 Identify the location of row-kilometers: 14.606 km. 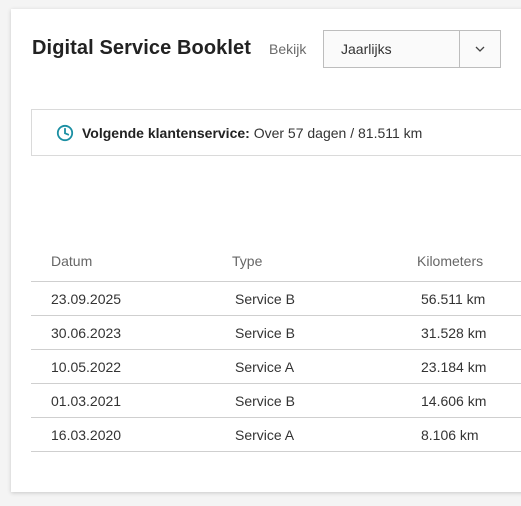
(469, 400).